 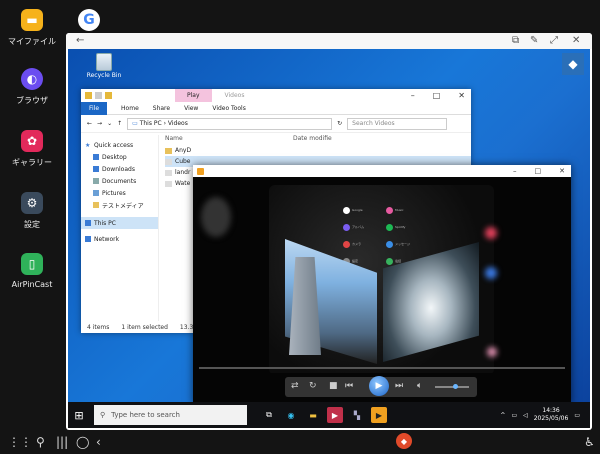 I want to click on chevron-down-icon: ⌄, so click(x=109, y=123).